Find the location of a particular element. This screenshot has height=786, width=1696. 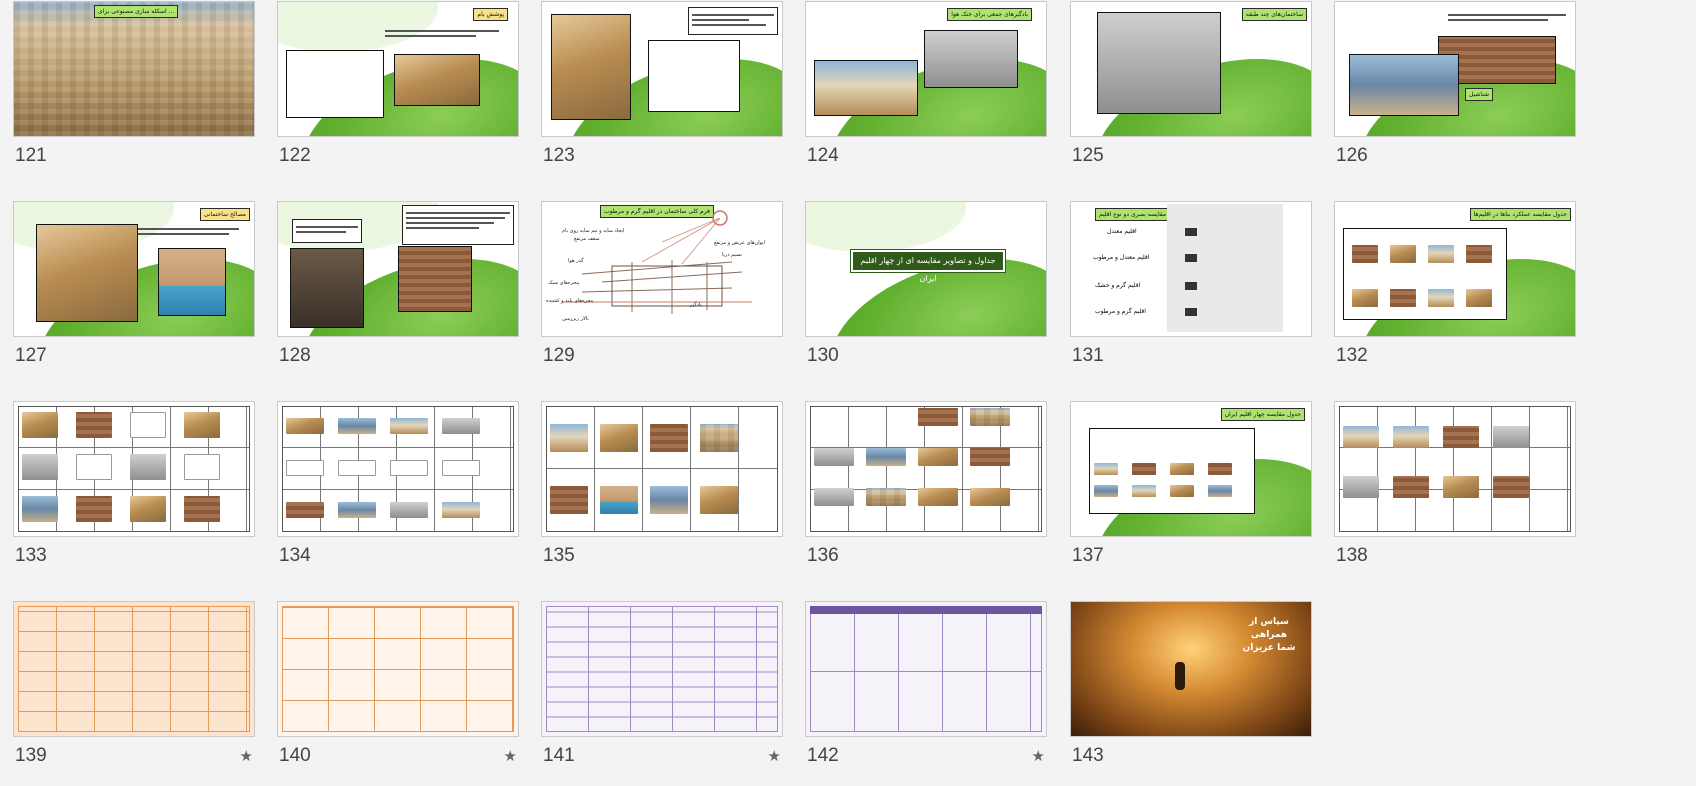

slide-number: 126 is located at coordinates (1352, 155).